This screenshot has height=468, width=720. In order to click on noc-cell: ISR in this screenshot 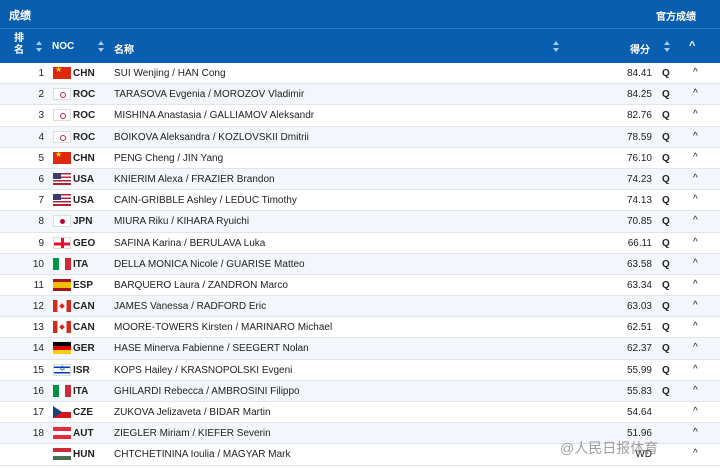, I will do `click(81, 370)`.